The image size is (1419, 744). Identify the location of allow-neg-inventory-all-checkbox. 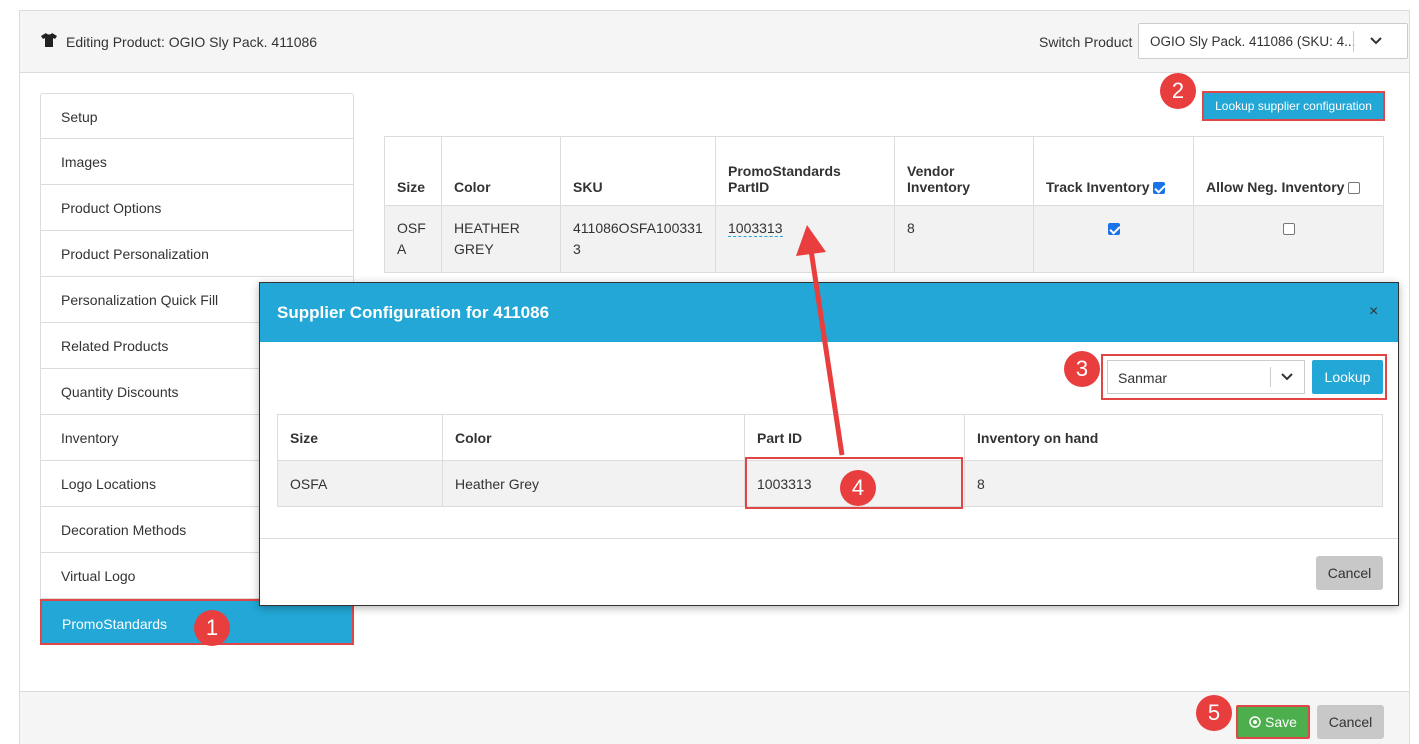
(1354, 188).